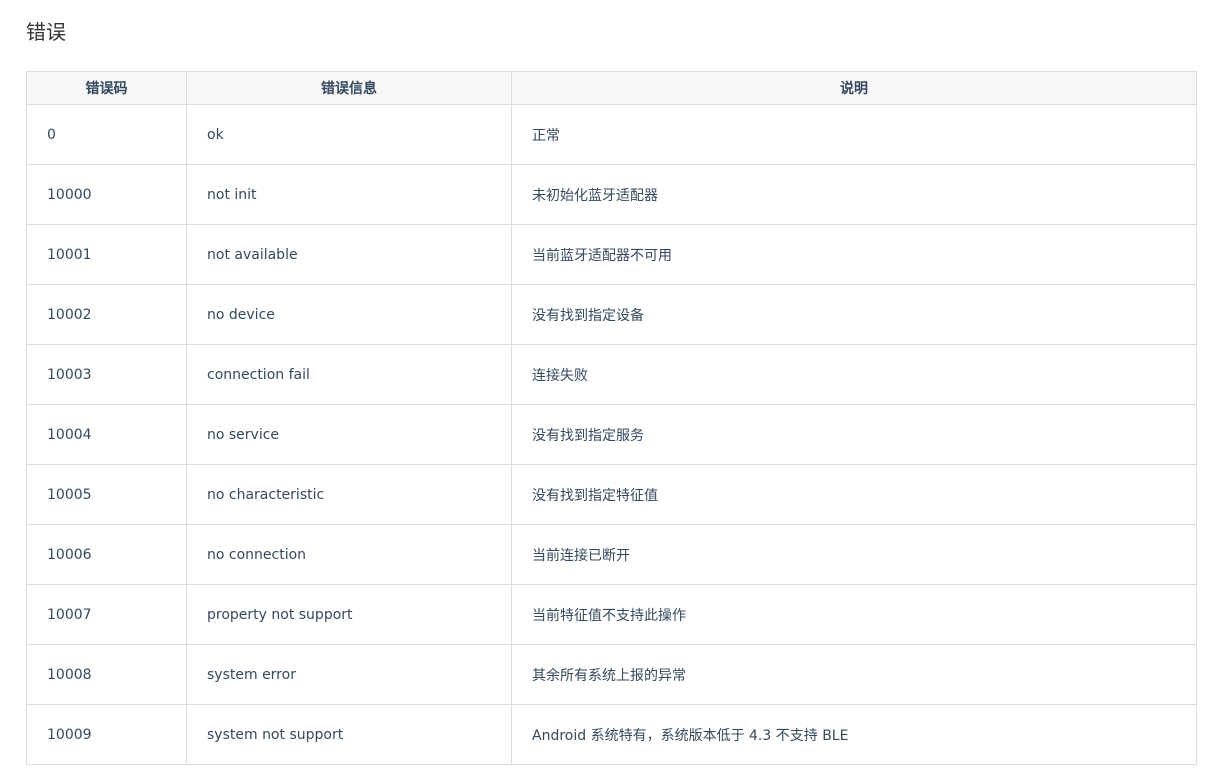  What do you see at coordinates (106, 614) in the screenshot?
I see `cell-error-code: 10007` at bounding box center [106, 614].